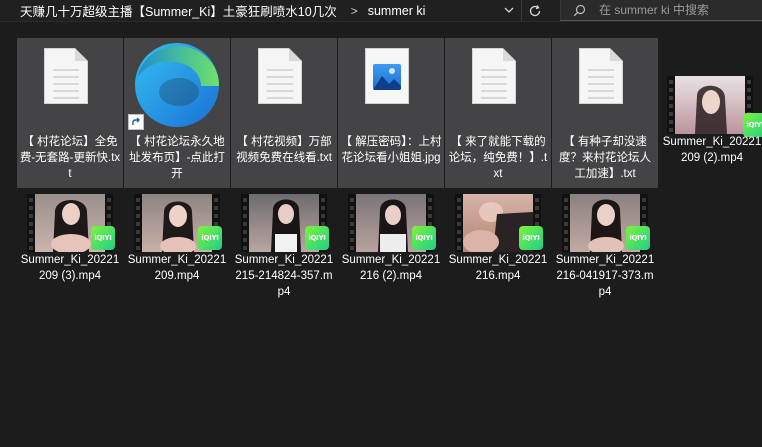 The height and width of the screenshot is (447, 762). I want to click on file-item-txt: 【 有种子却没速度？来村花论坛人工加速】.txt, so click(605, 113).